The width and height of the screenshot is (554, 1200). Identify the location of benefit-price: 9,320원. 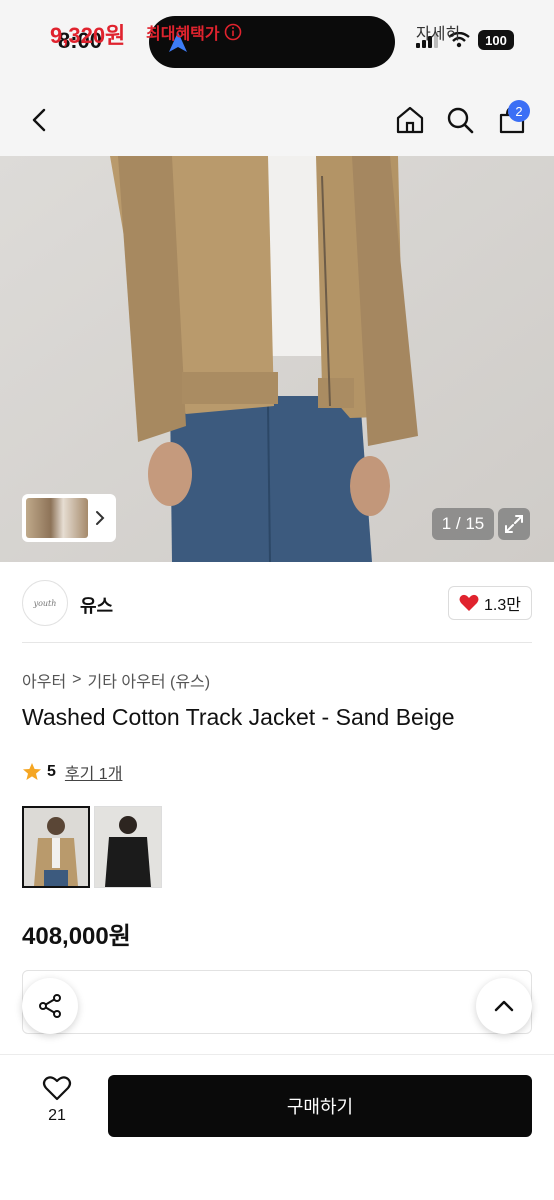
(88, 35).